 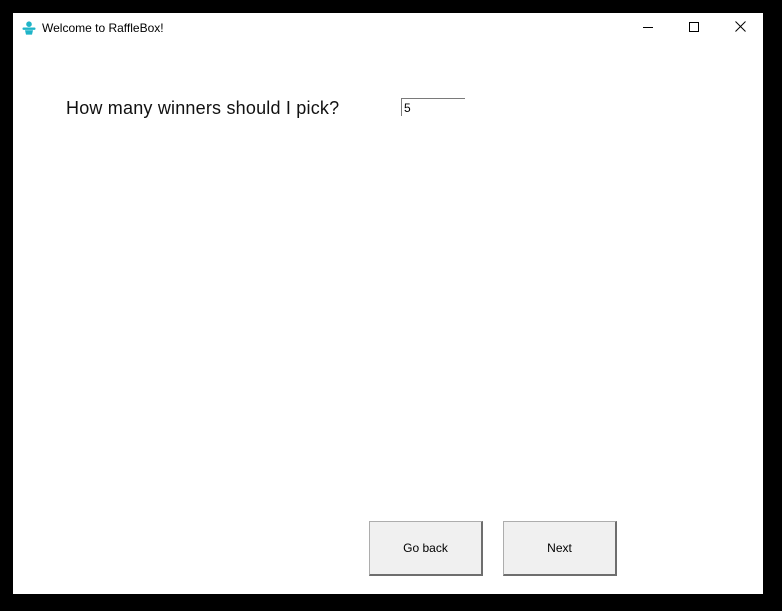 I want to click on title-bar: Welcome to RaffleBox!, so click(x=388, y=28).